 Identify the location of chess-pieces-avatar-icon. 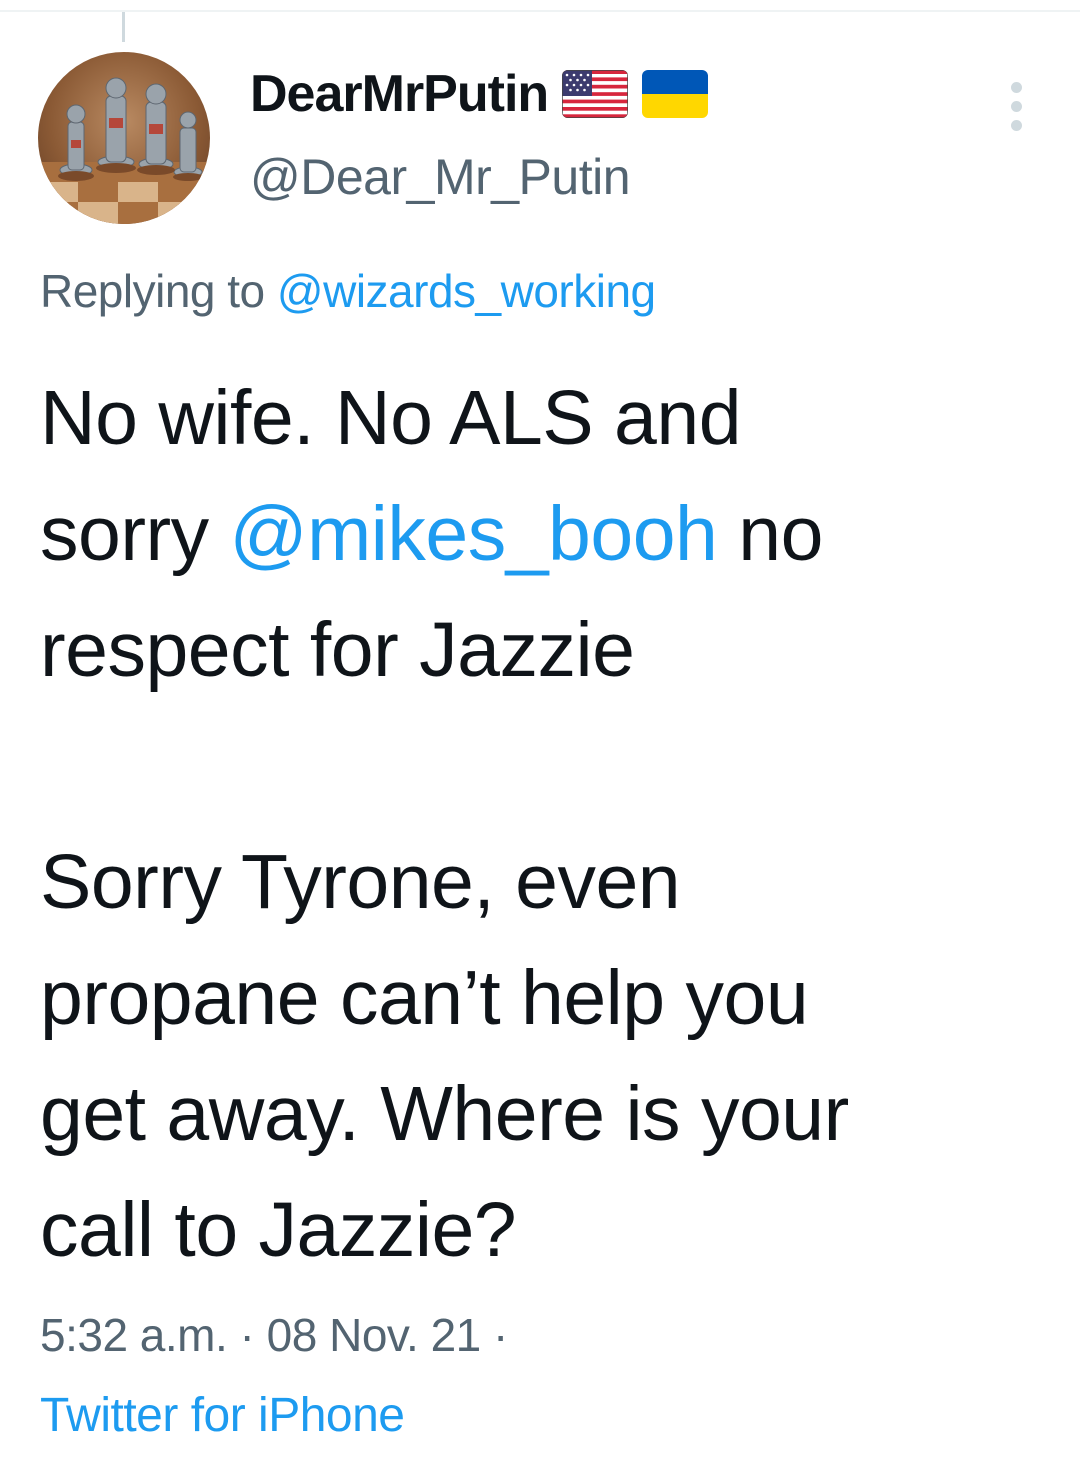
(124, 150).